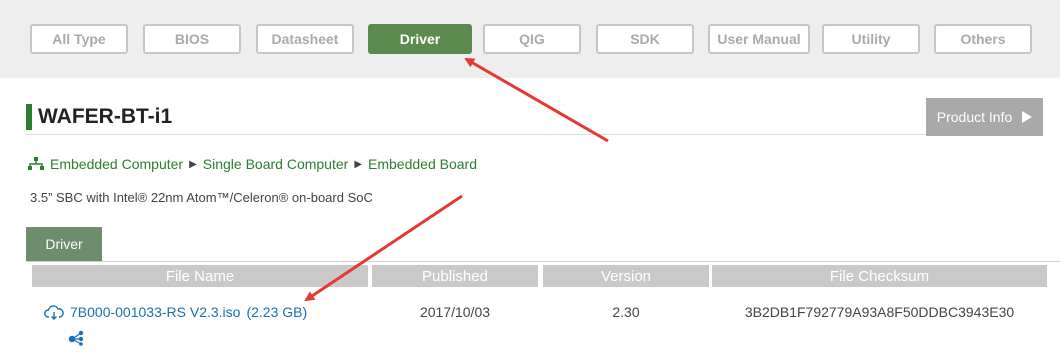 The width and height of the screenshot is (1060, 355). Describe the element at coordinates (871, 39) in the screenshot. I see `filter-utility-button: Utility` at that location.